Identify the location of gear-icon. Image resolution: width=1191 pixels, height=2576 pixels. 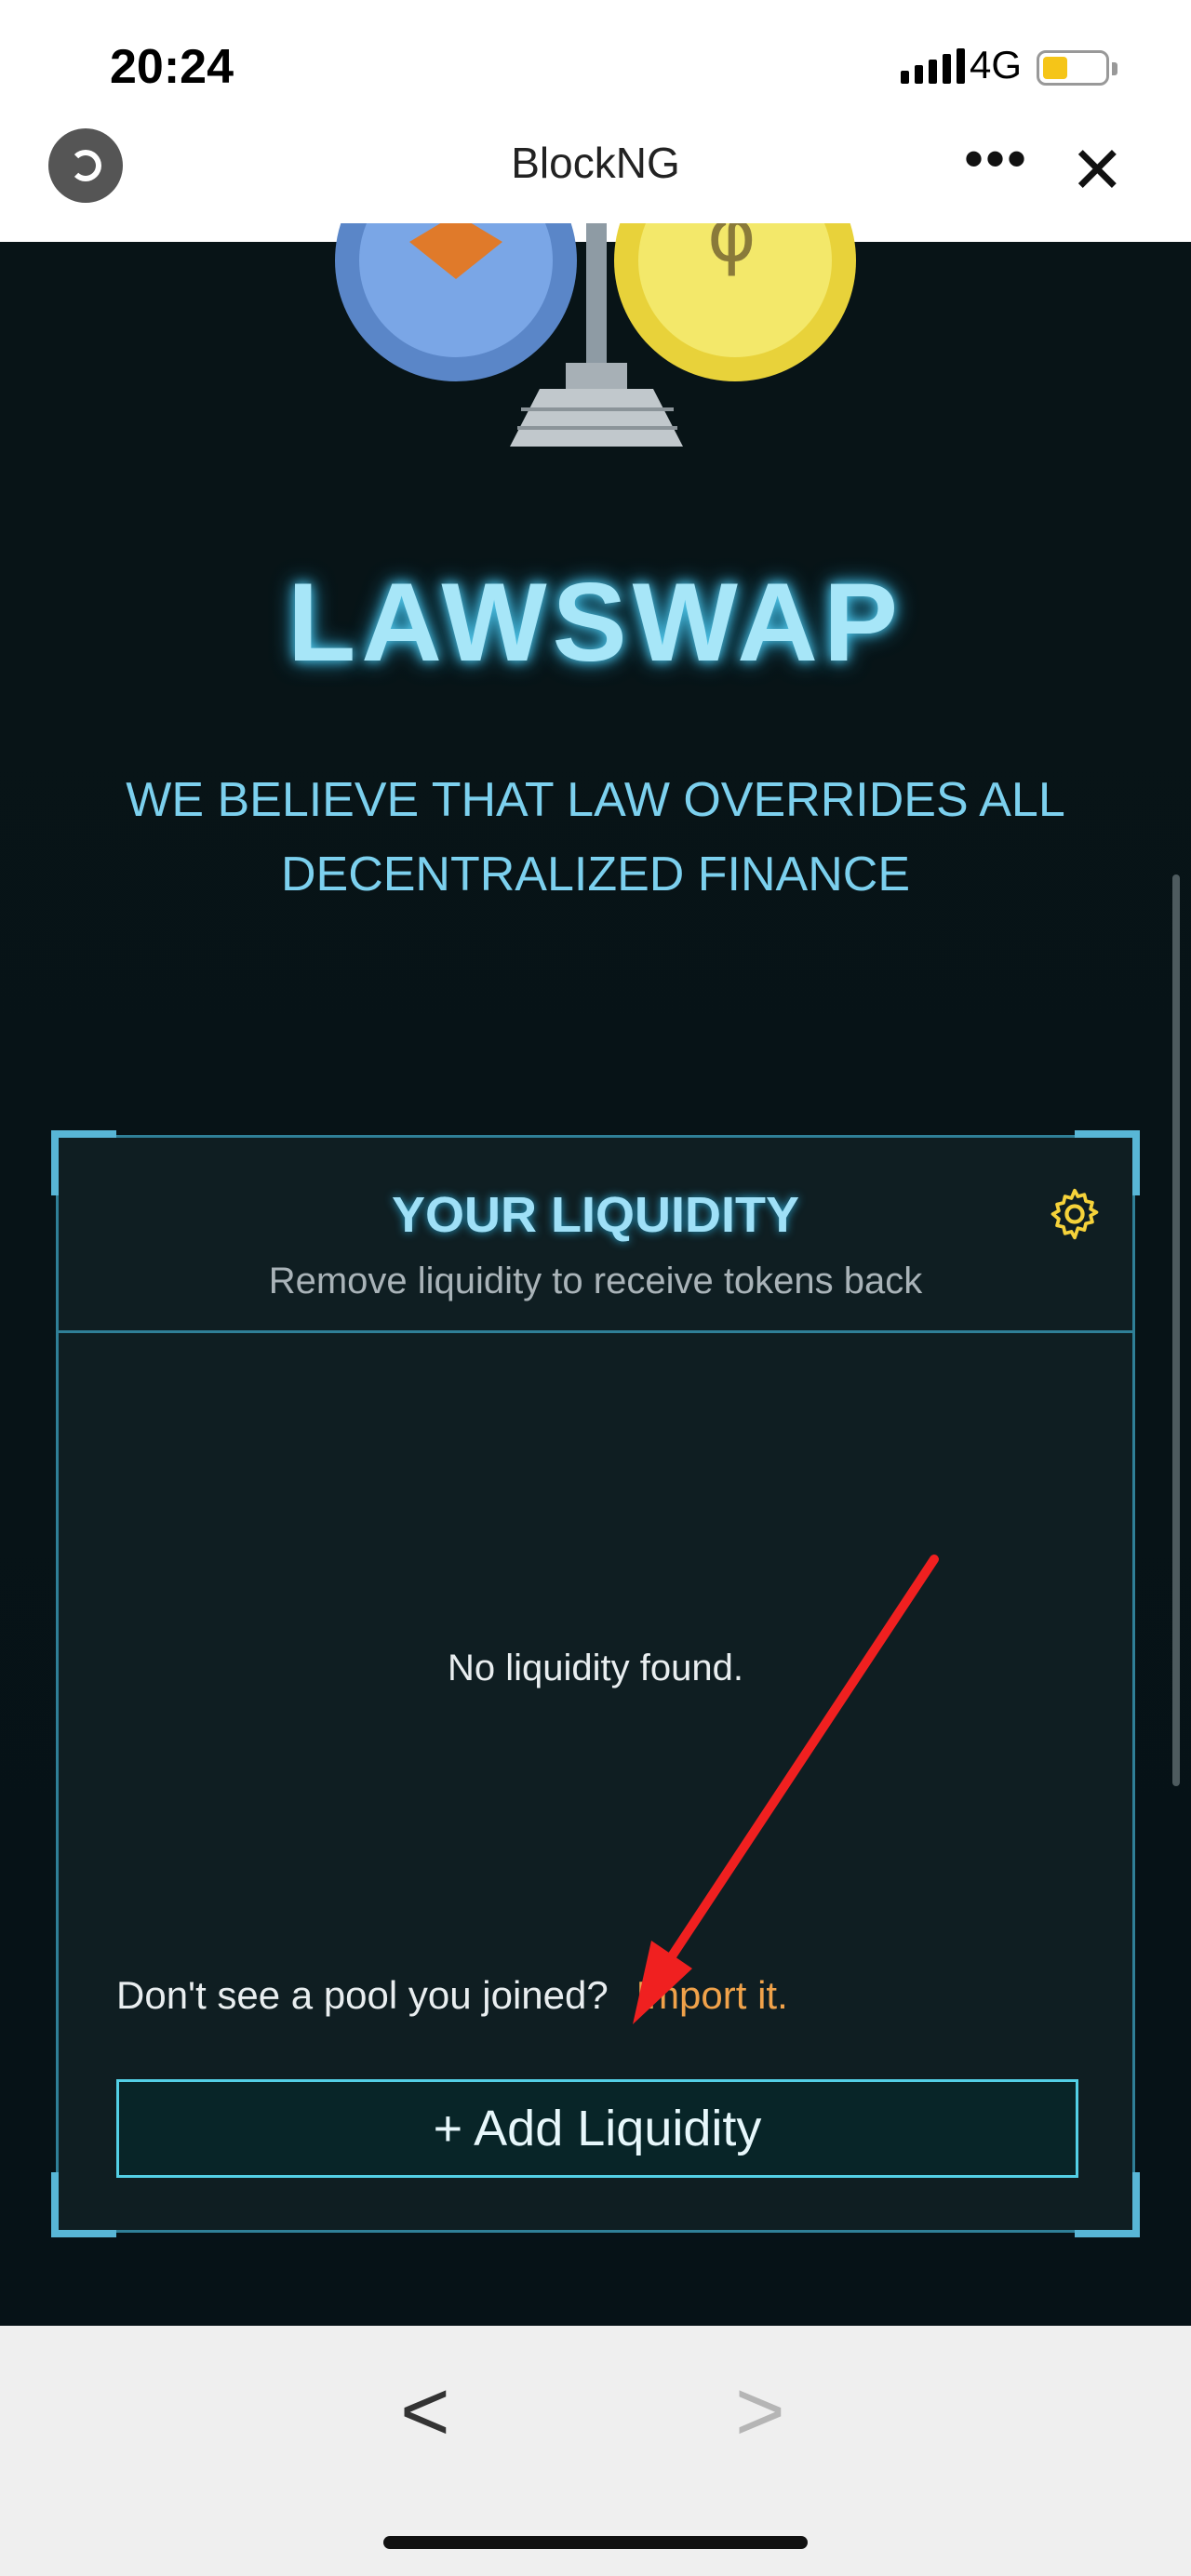
(1074, 1214).